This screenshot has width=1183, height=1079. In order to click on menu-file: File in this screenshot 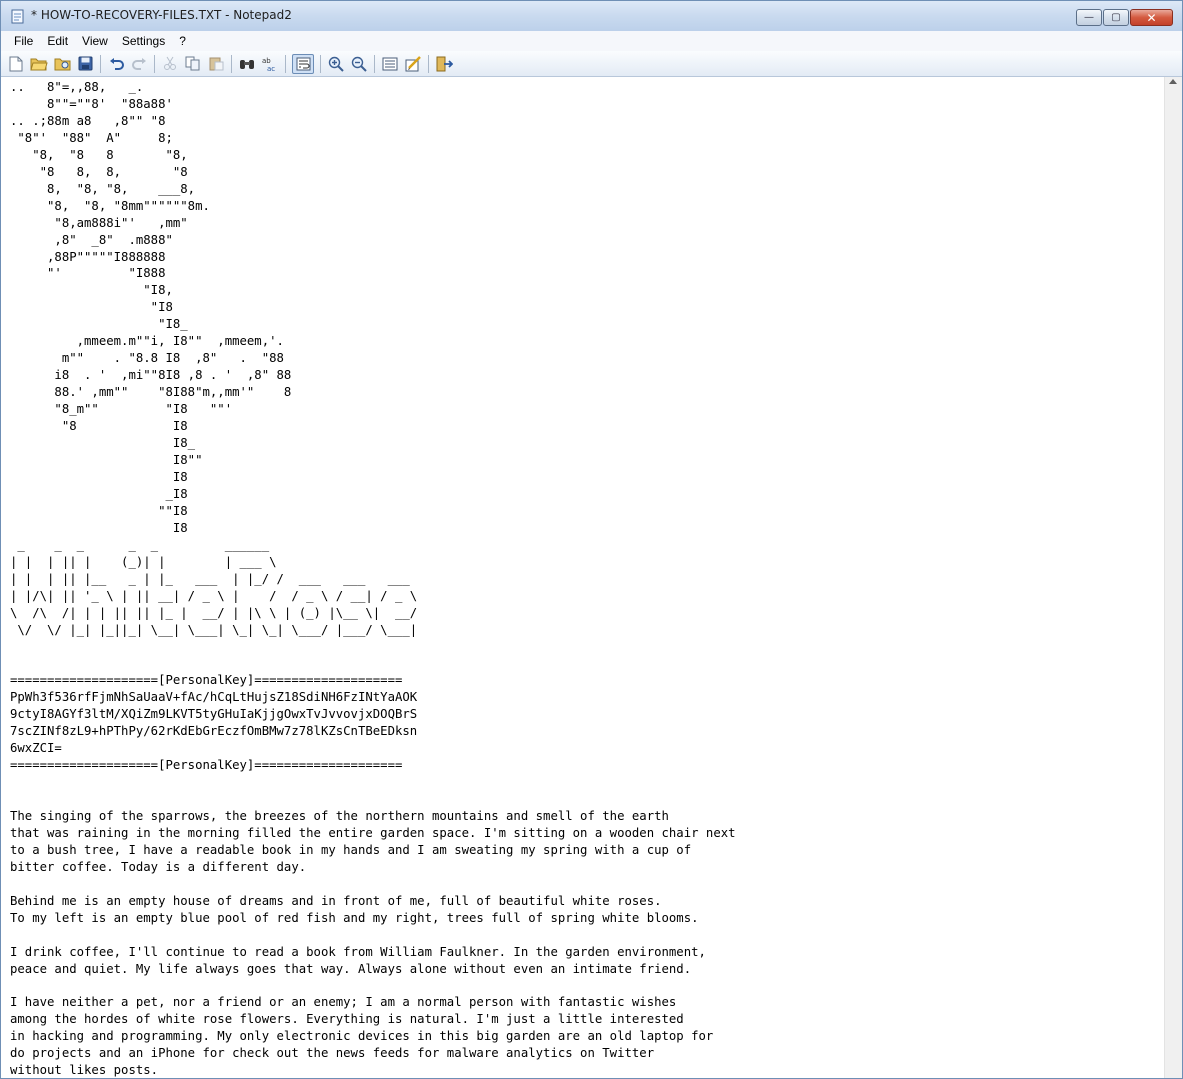, I will do `click(23, 41)`.